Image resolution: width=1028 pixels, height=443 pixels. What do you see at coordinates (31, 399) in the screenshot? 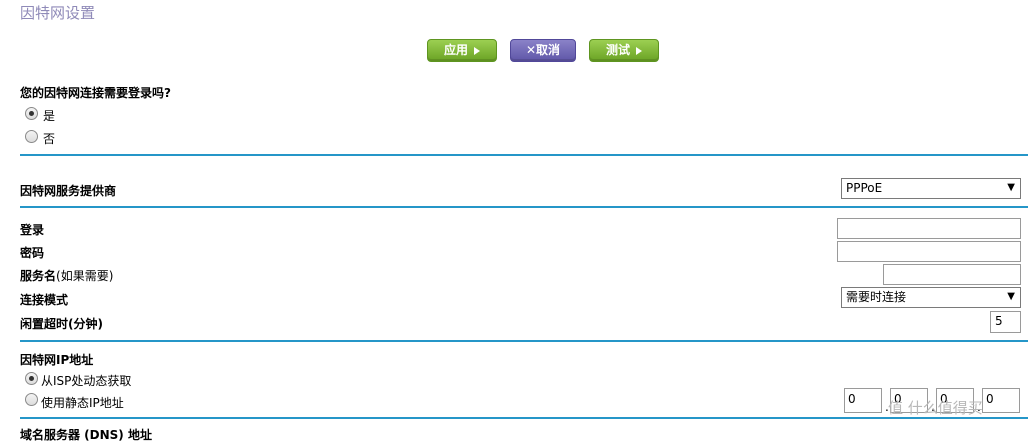
I see `ip-static-radio` at bounding box center [31, 399].